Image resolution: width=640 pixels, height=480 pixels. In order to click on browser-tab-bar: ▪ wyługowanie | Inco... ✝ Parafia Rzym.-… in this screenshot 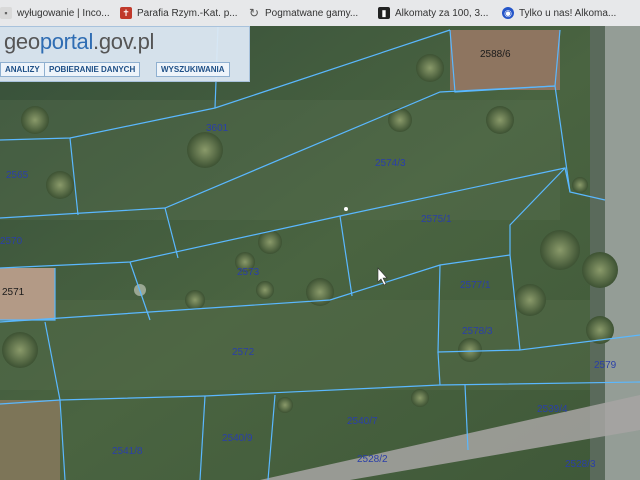, I will do `click(320, 13)`.